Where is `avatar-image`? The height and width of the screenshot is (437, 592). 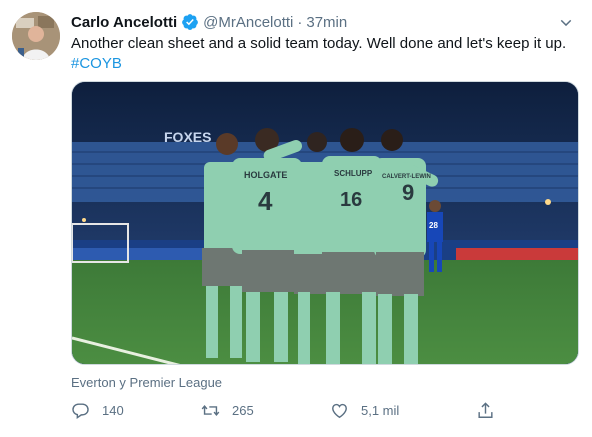 avatar-image is located at coordinates (36, 36).